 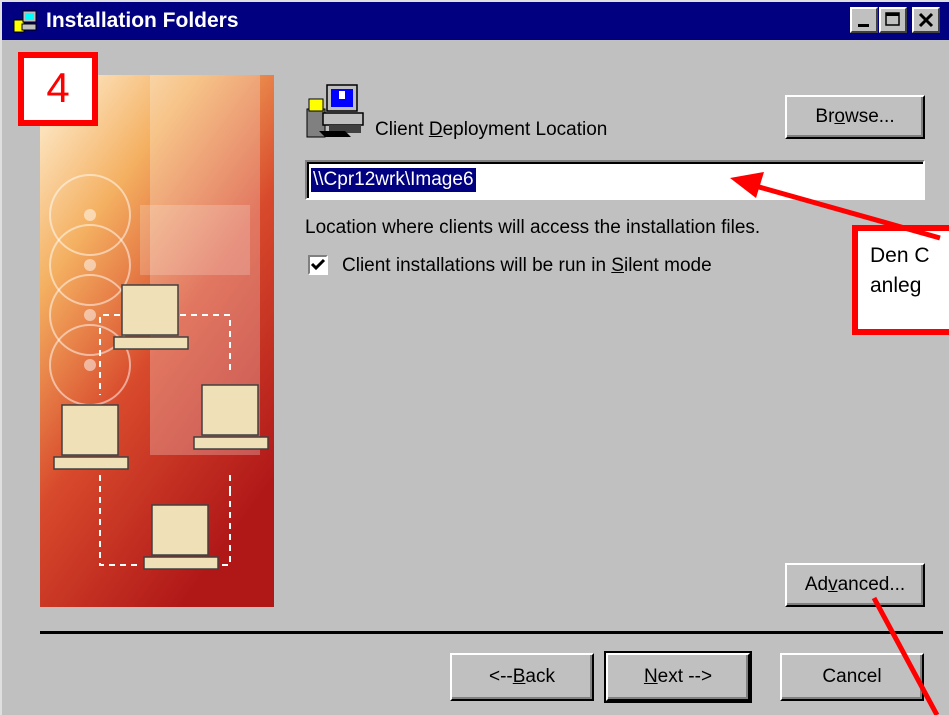 What do you see at coordinates (905, 655) in the screenshot?
I see `arrow-to-advanced-button` at bounding box center [905, 655].